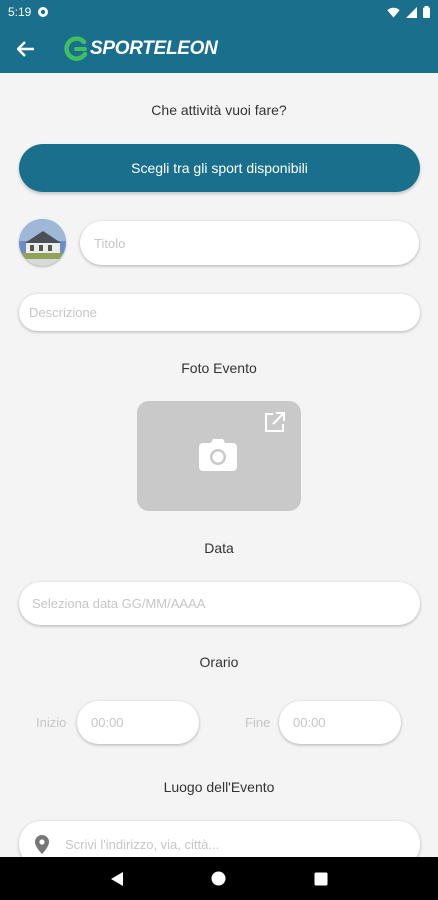 The image size is (438, 900). What do you see at coordinates (219, 48) in the screenshot?
I see `app-bar: SPORTELEON` at bounding box center [219, 48].